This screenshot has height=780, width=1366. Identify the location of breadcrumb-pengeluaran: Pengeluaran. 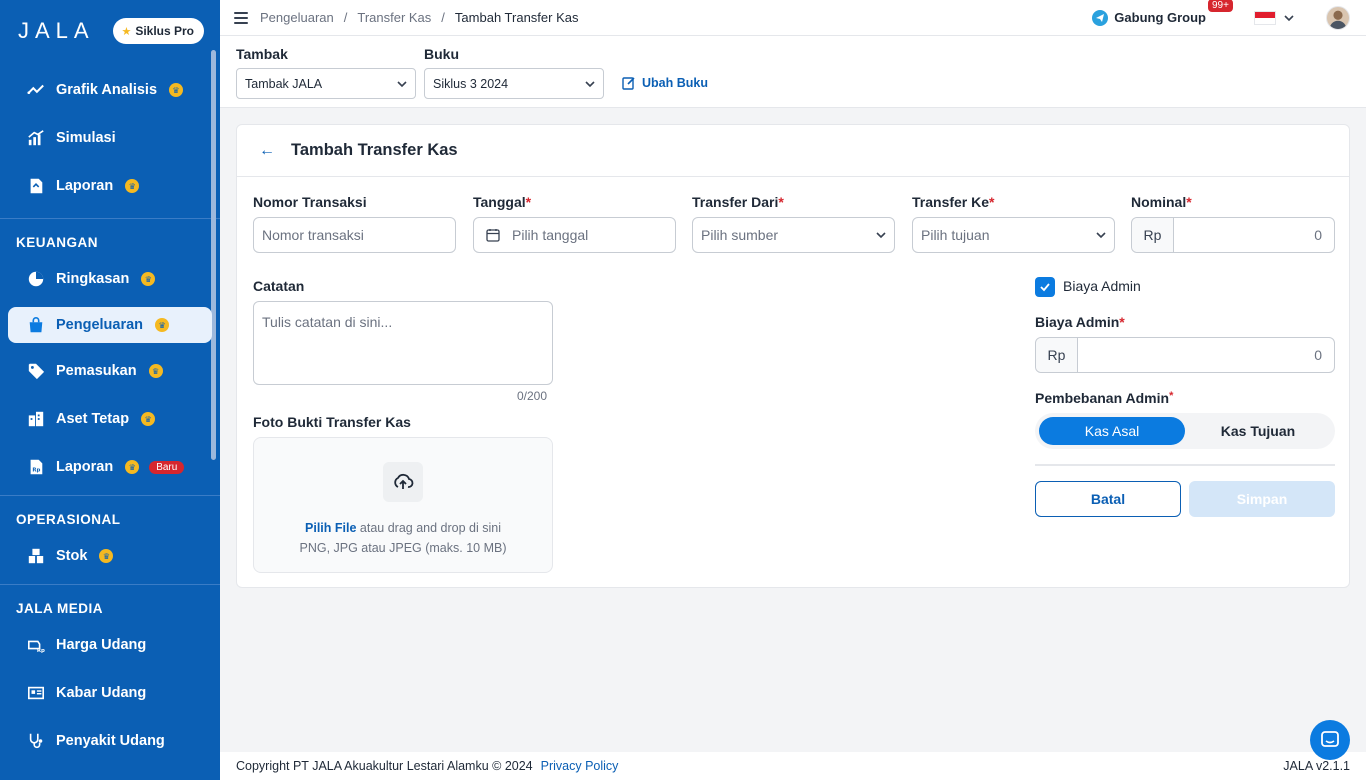
(297, 17).